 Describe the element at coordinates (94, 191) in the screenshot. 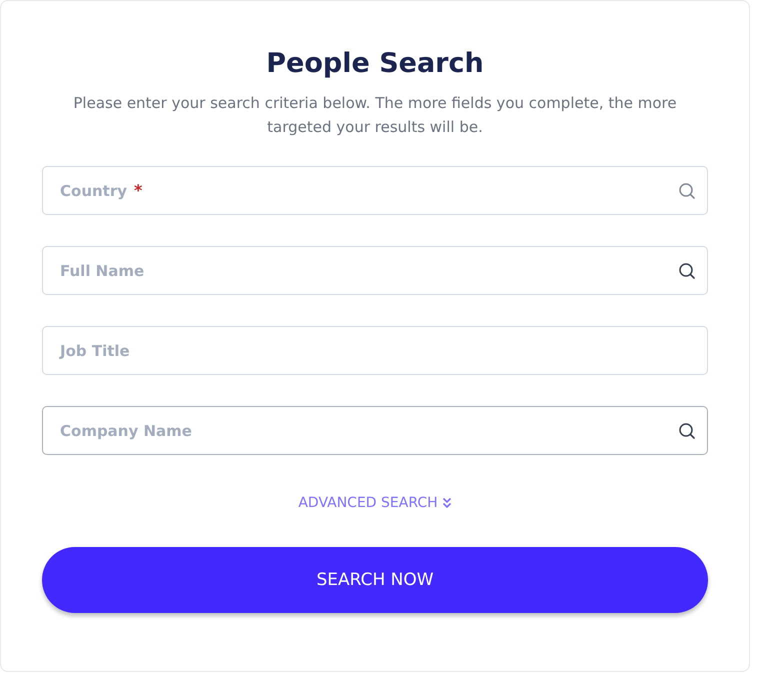

I see `placeholder-text: Country` at that location.